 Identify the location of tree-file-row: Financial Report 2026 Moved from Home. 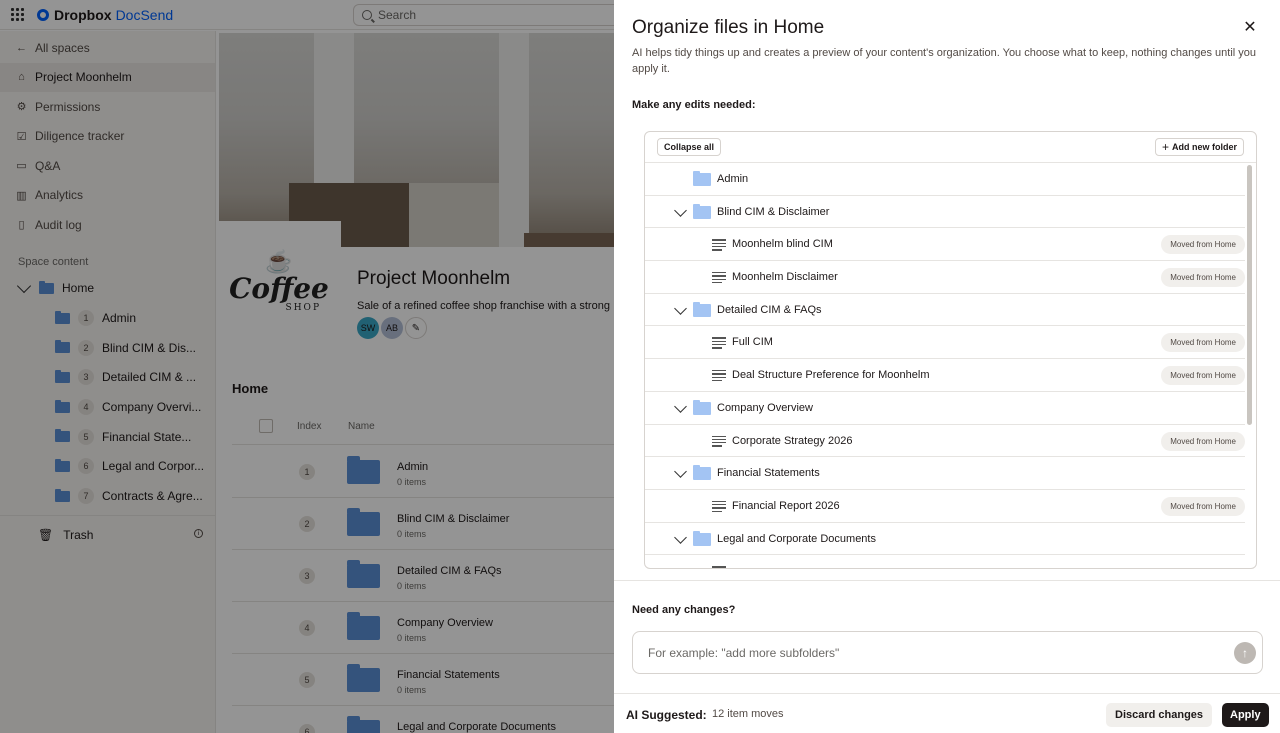
(945, 506).